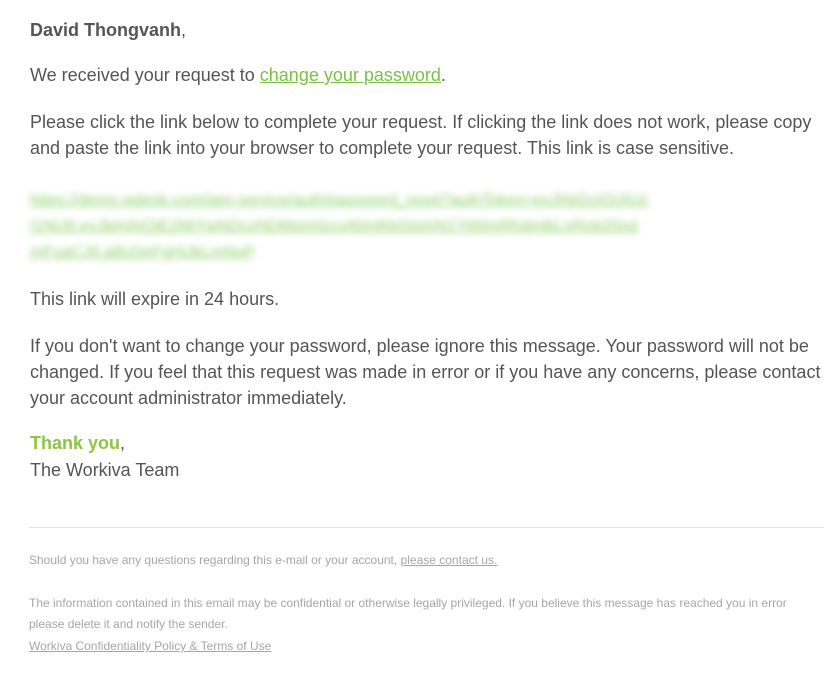  Describe the element at coordinates (184, 30) in the screenshot. I see `greeting-punct: ,` at that location.